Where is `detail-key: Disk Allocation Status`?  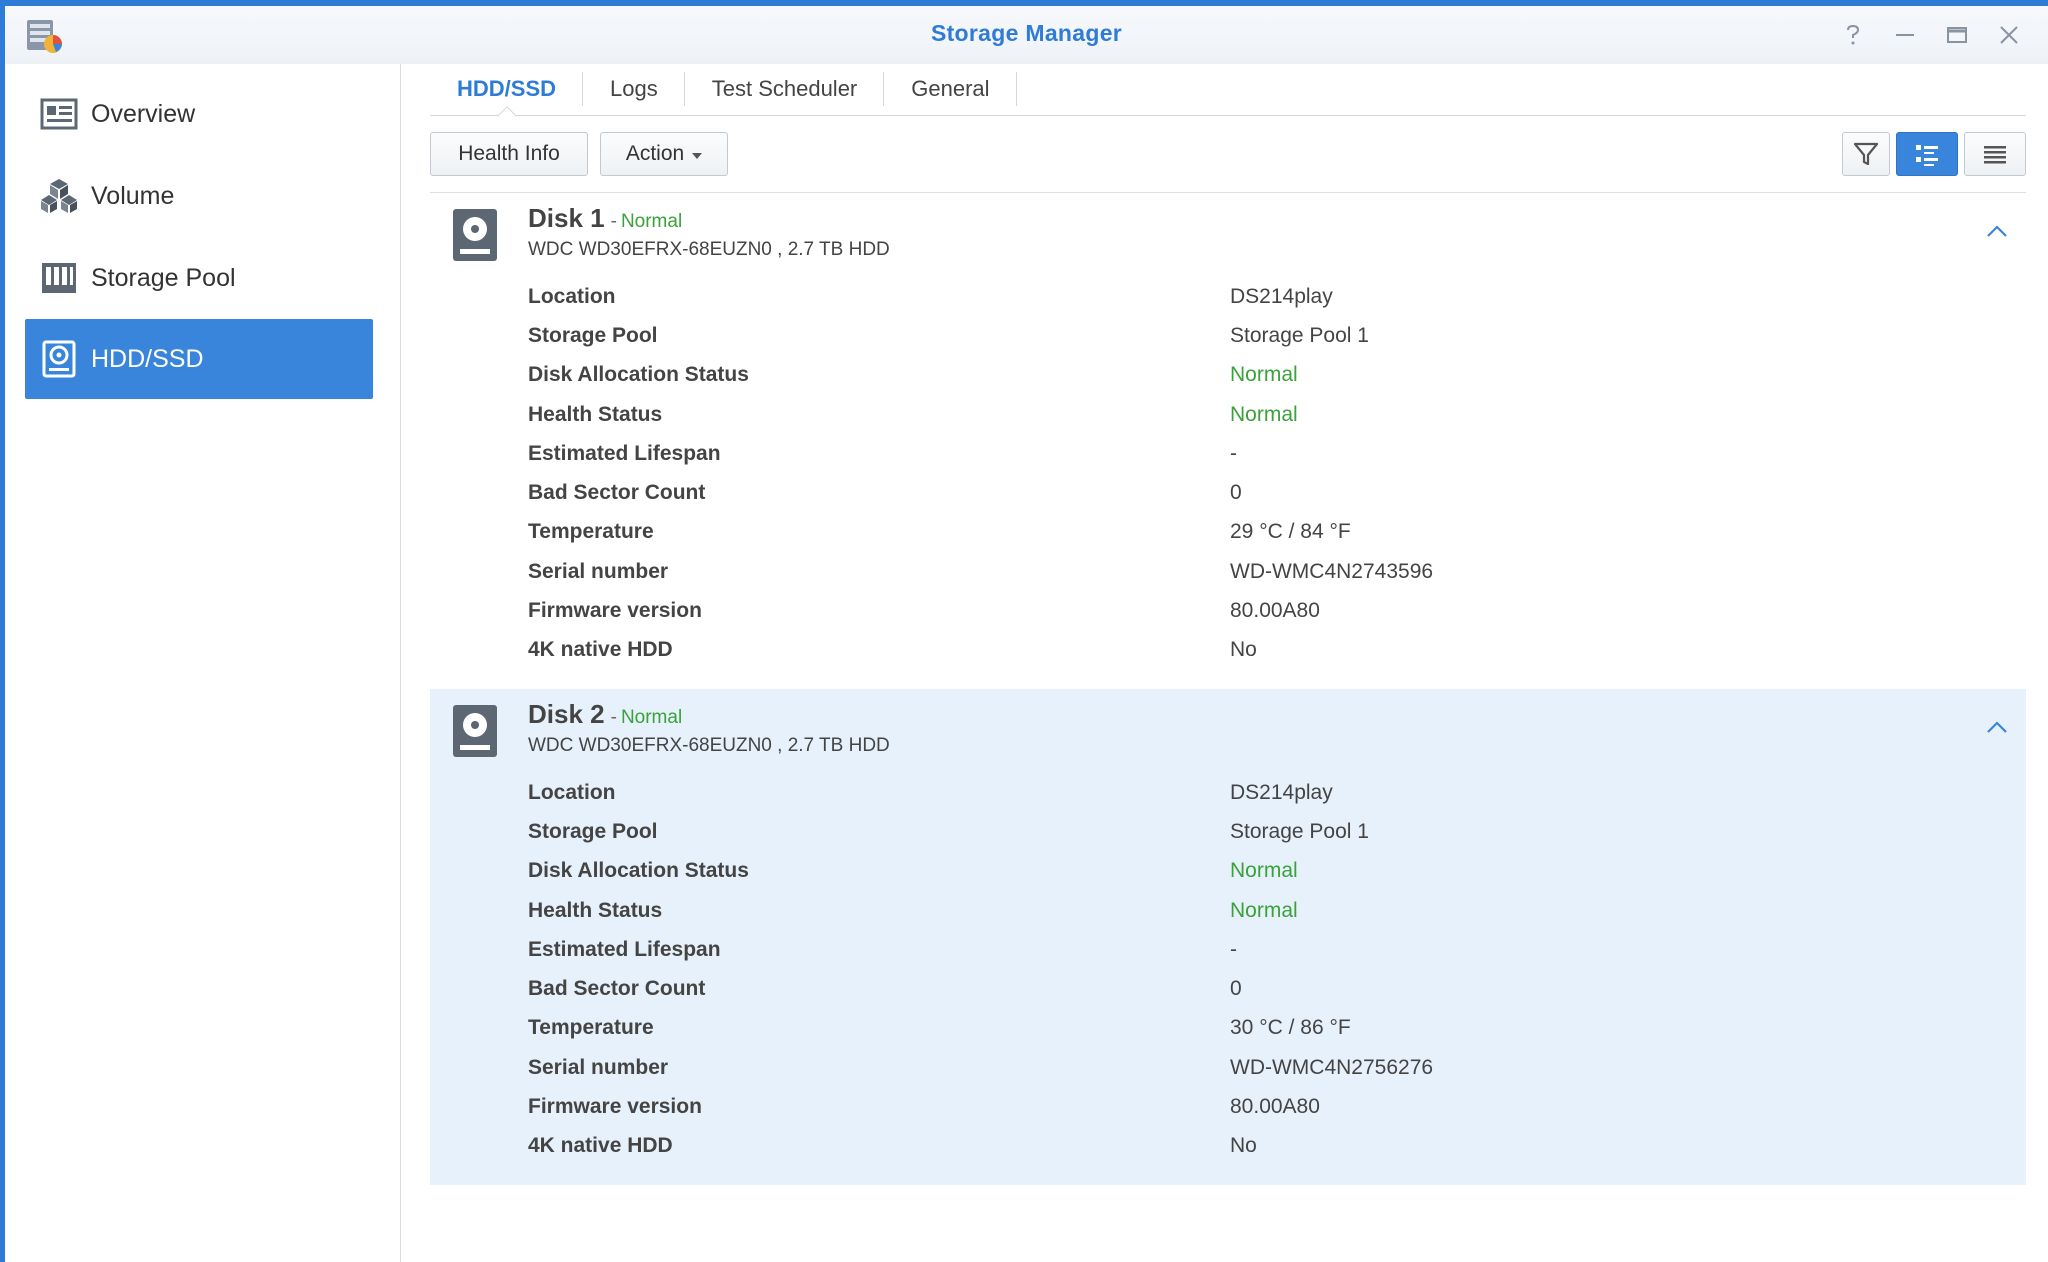 detail-key: Disk Allocation Status is located at coordinates (638, 871).